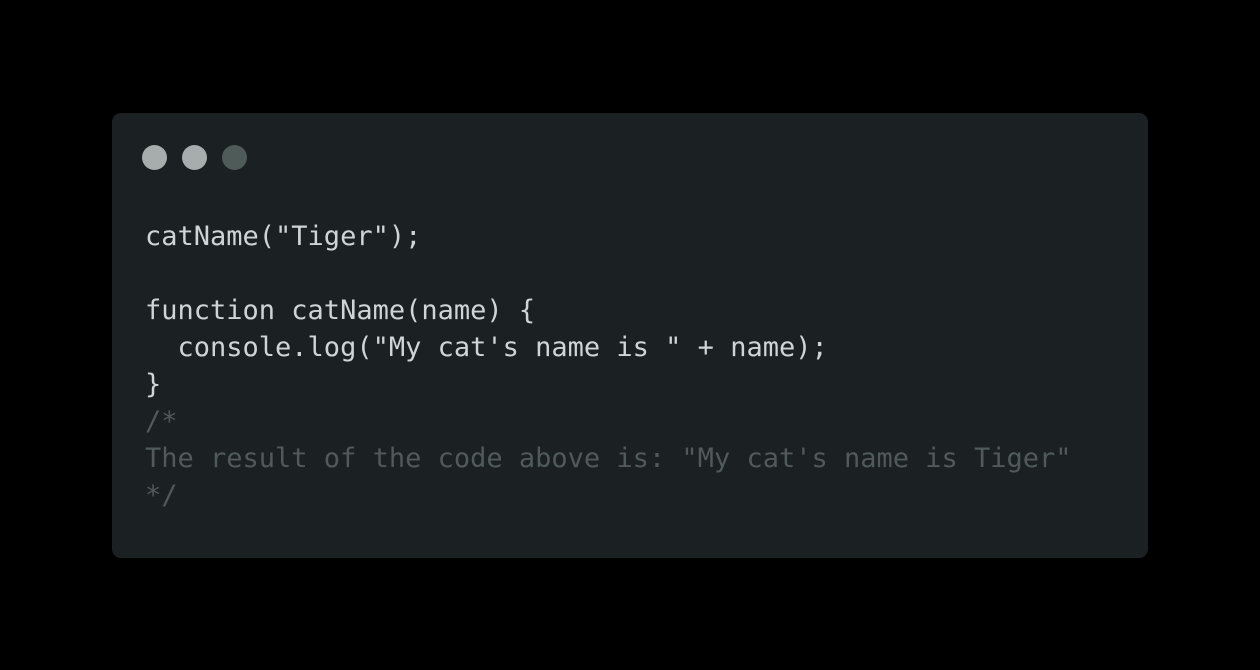  What do you see at coordinates (486, 347) in the screenshot?
I see `code-line-console-log: console.log("My cat's name is " + name);` at bounding box center [486, 347].